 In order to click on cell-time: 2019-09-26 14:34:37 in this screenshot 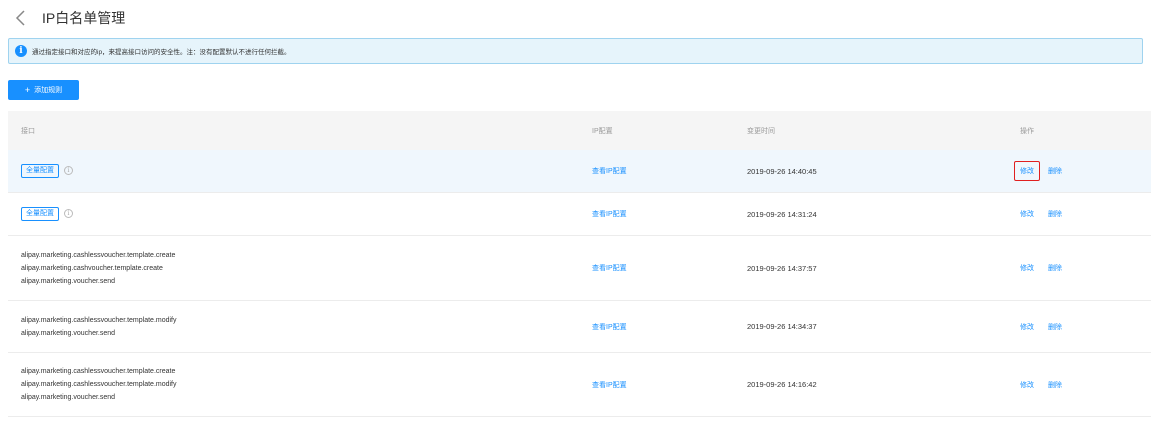, I will do `click(782, 326)`.